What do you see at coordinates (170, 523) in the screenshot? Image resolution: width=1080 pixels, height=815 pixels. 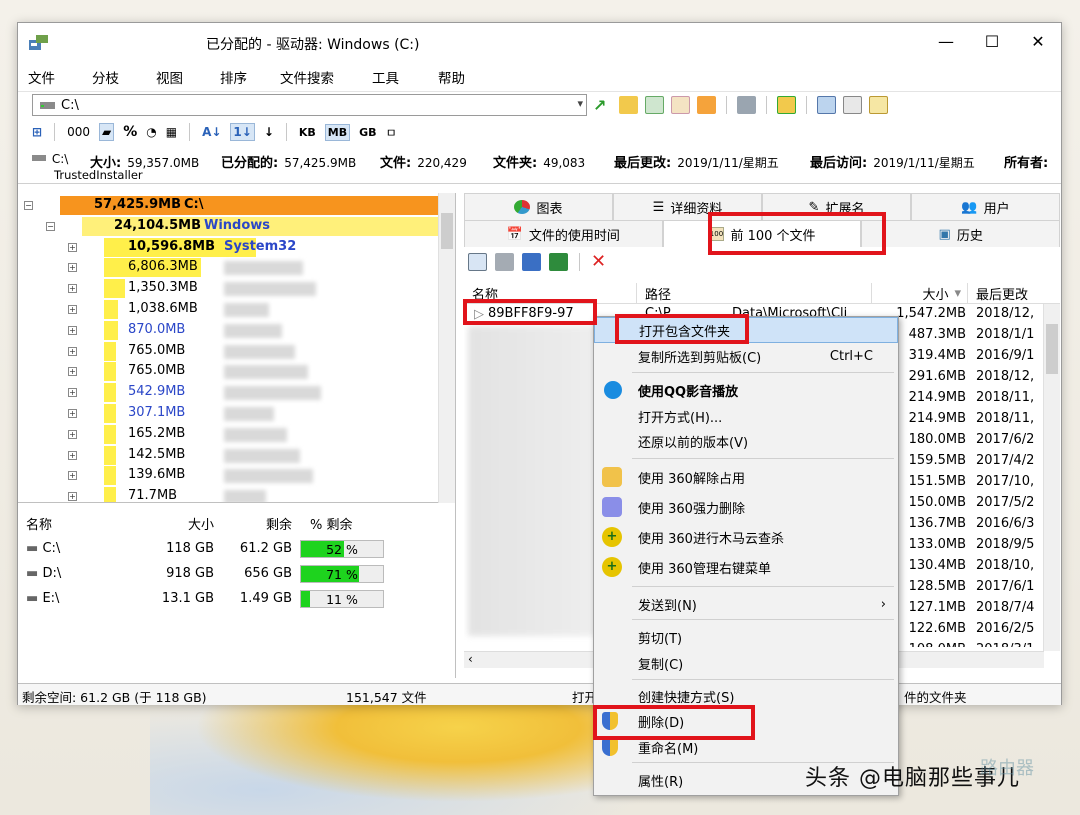 I see `col-size: 大小` at bounding box center [170, 523].